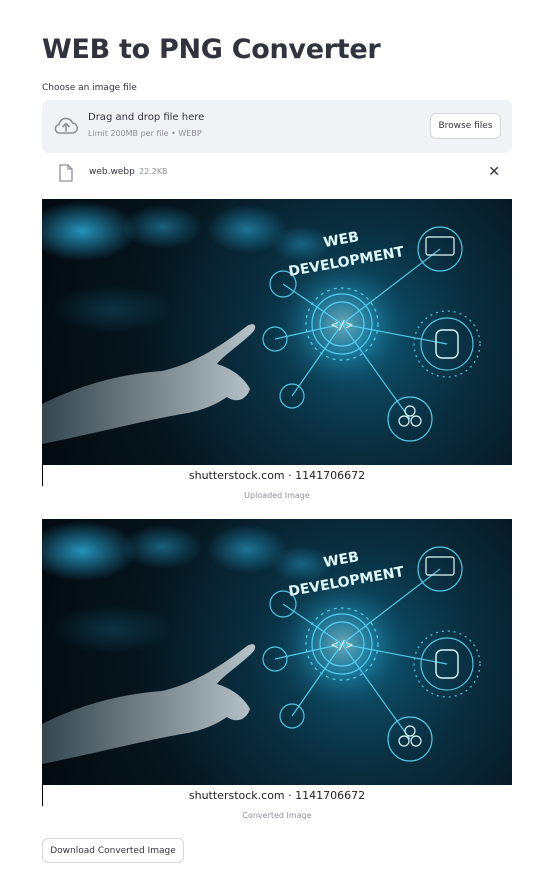 The image size is (551, 883). Describe the element at coordinates (113, 850) in the screenshot. I see `download-converted-image-button: Download Converted Image` at that location.